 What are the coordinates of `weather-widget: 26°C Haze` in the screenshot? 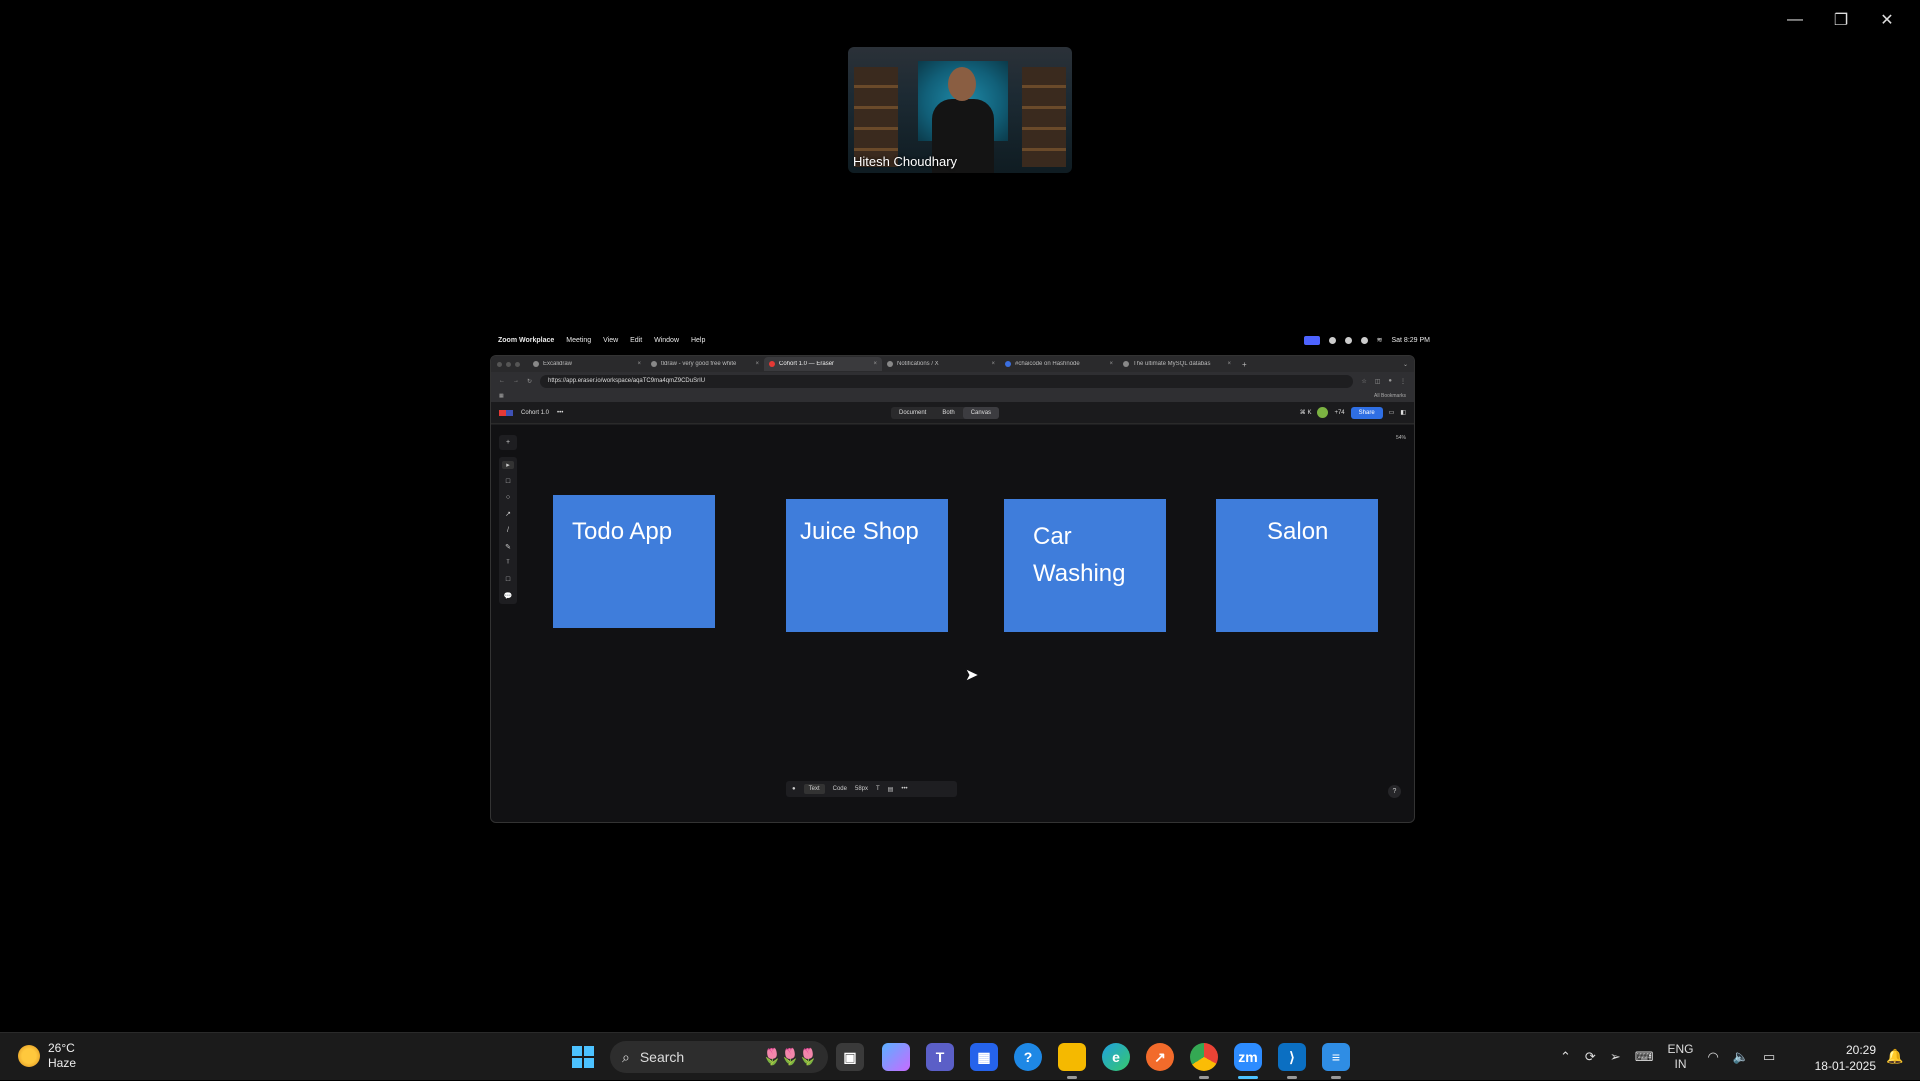 It's located at (47, 1056).